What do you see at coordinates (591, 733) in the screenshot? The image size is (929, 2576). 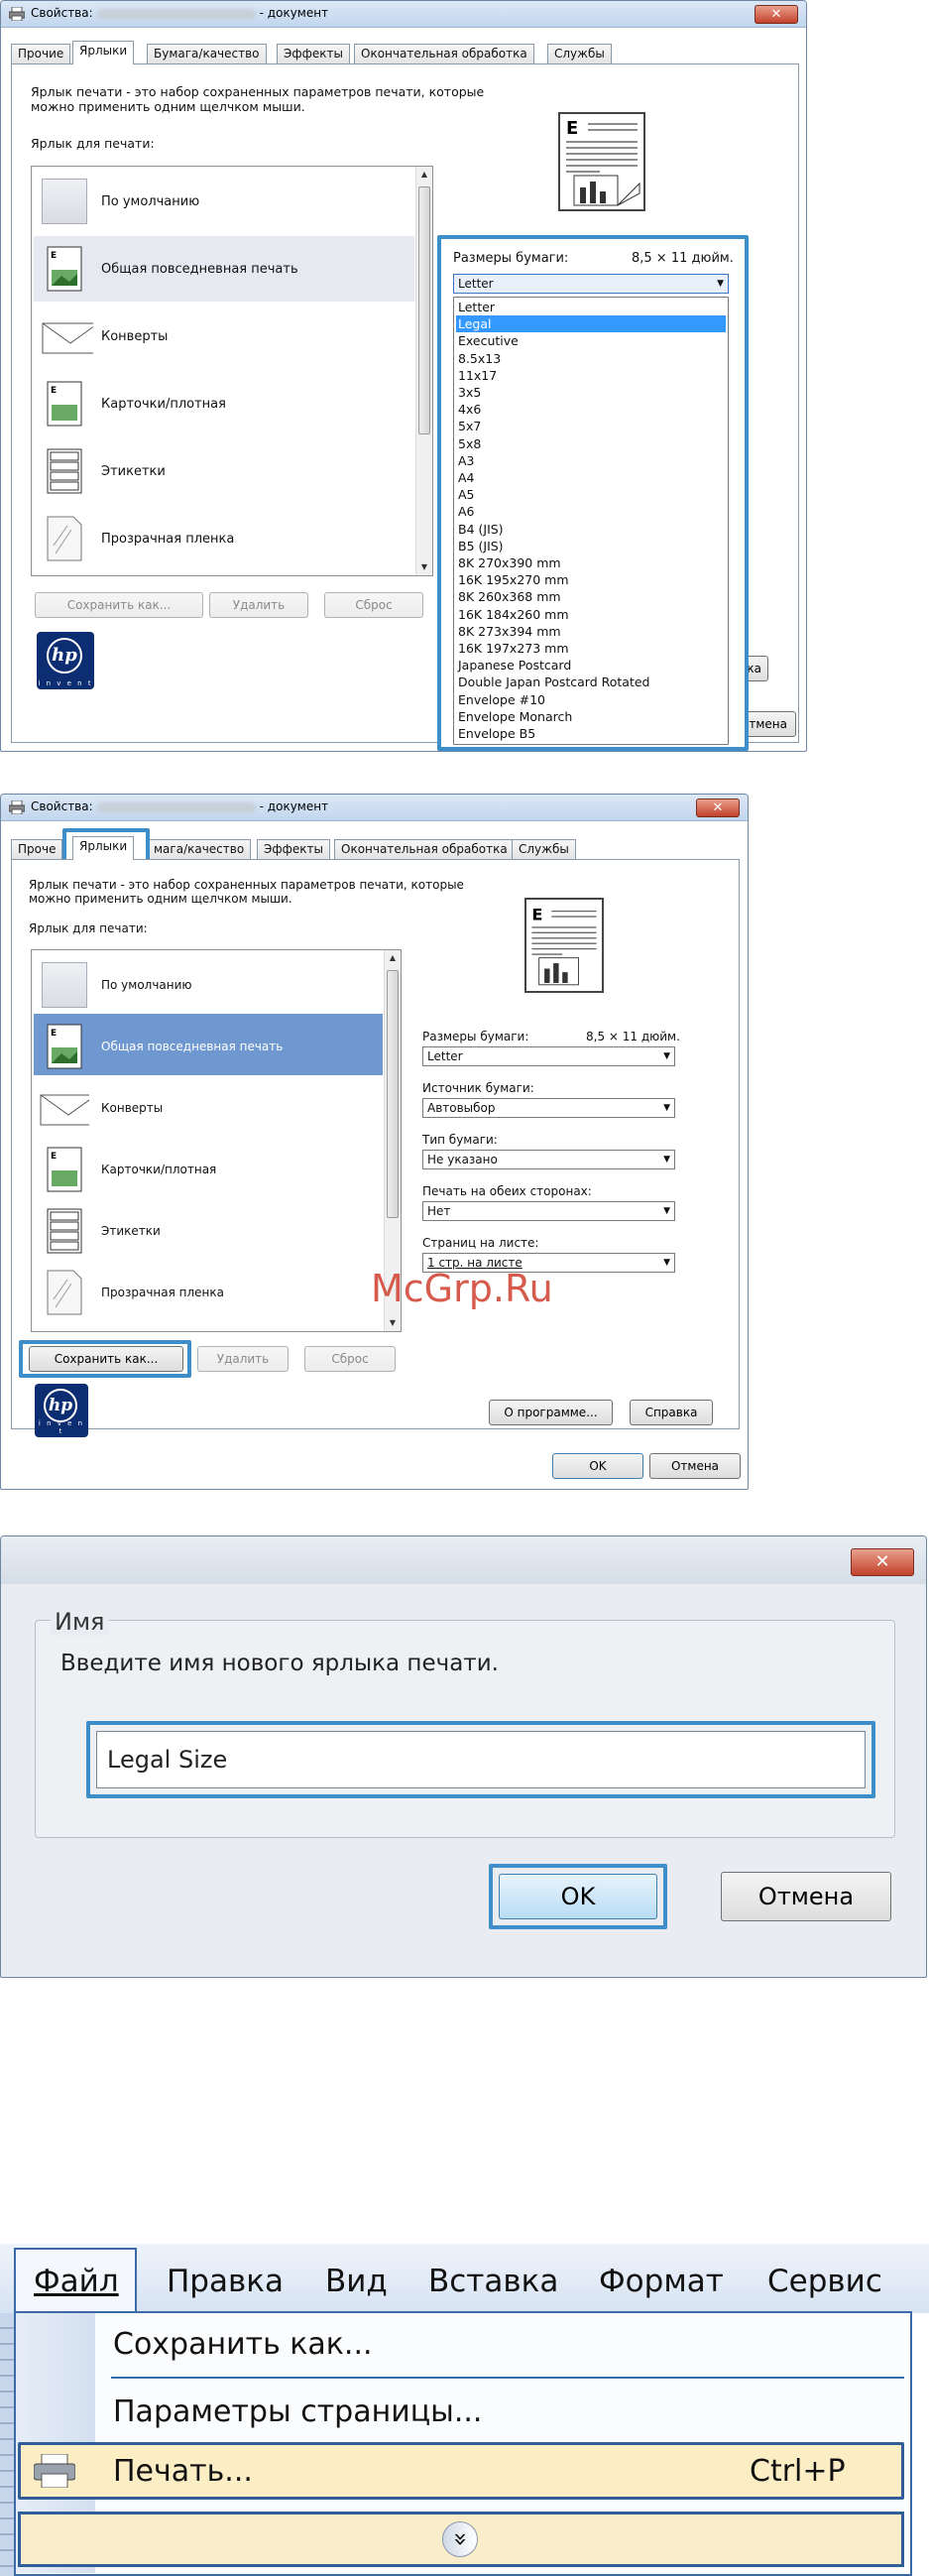 I see `paper-option: Envelope B5` at bounding box center [591, 733].